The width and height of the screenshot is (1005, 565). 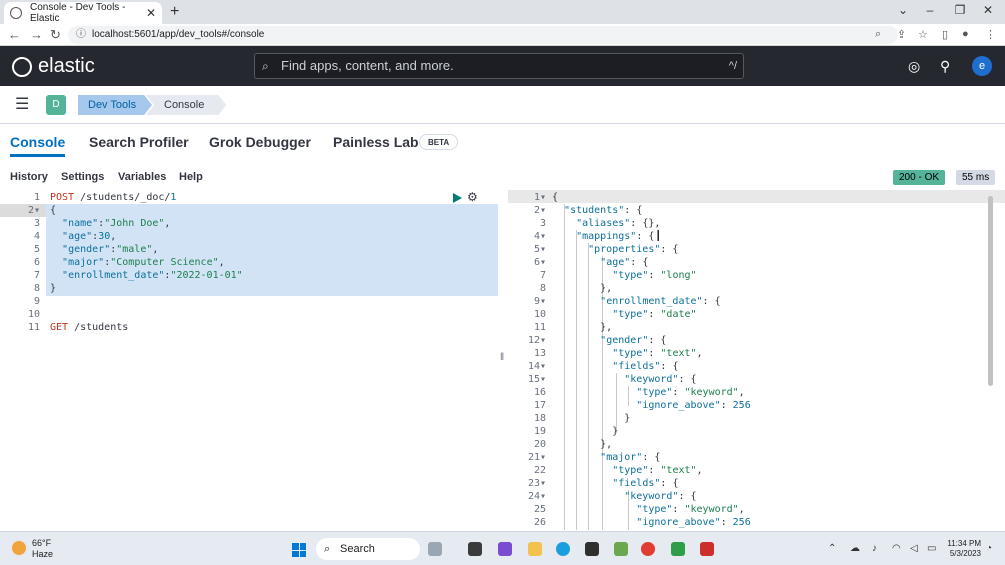 I want to click on line-number: 25, so click(x=539, y=509).